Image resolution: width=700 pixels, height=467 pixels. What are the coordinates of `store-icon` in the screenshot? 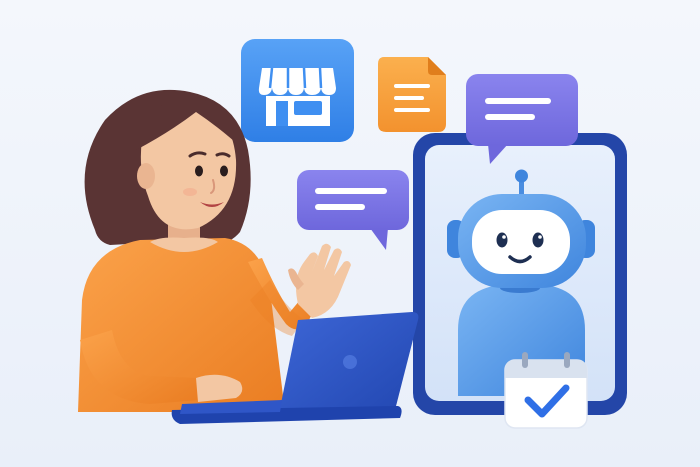 It's located at (297, 90).